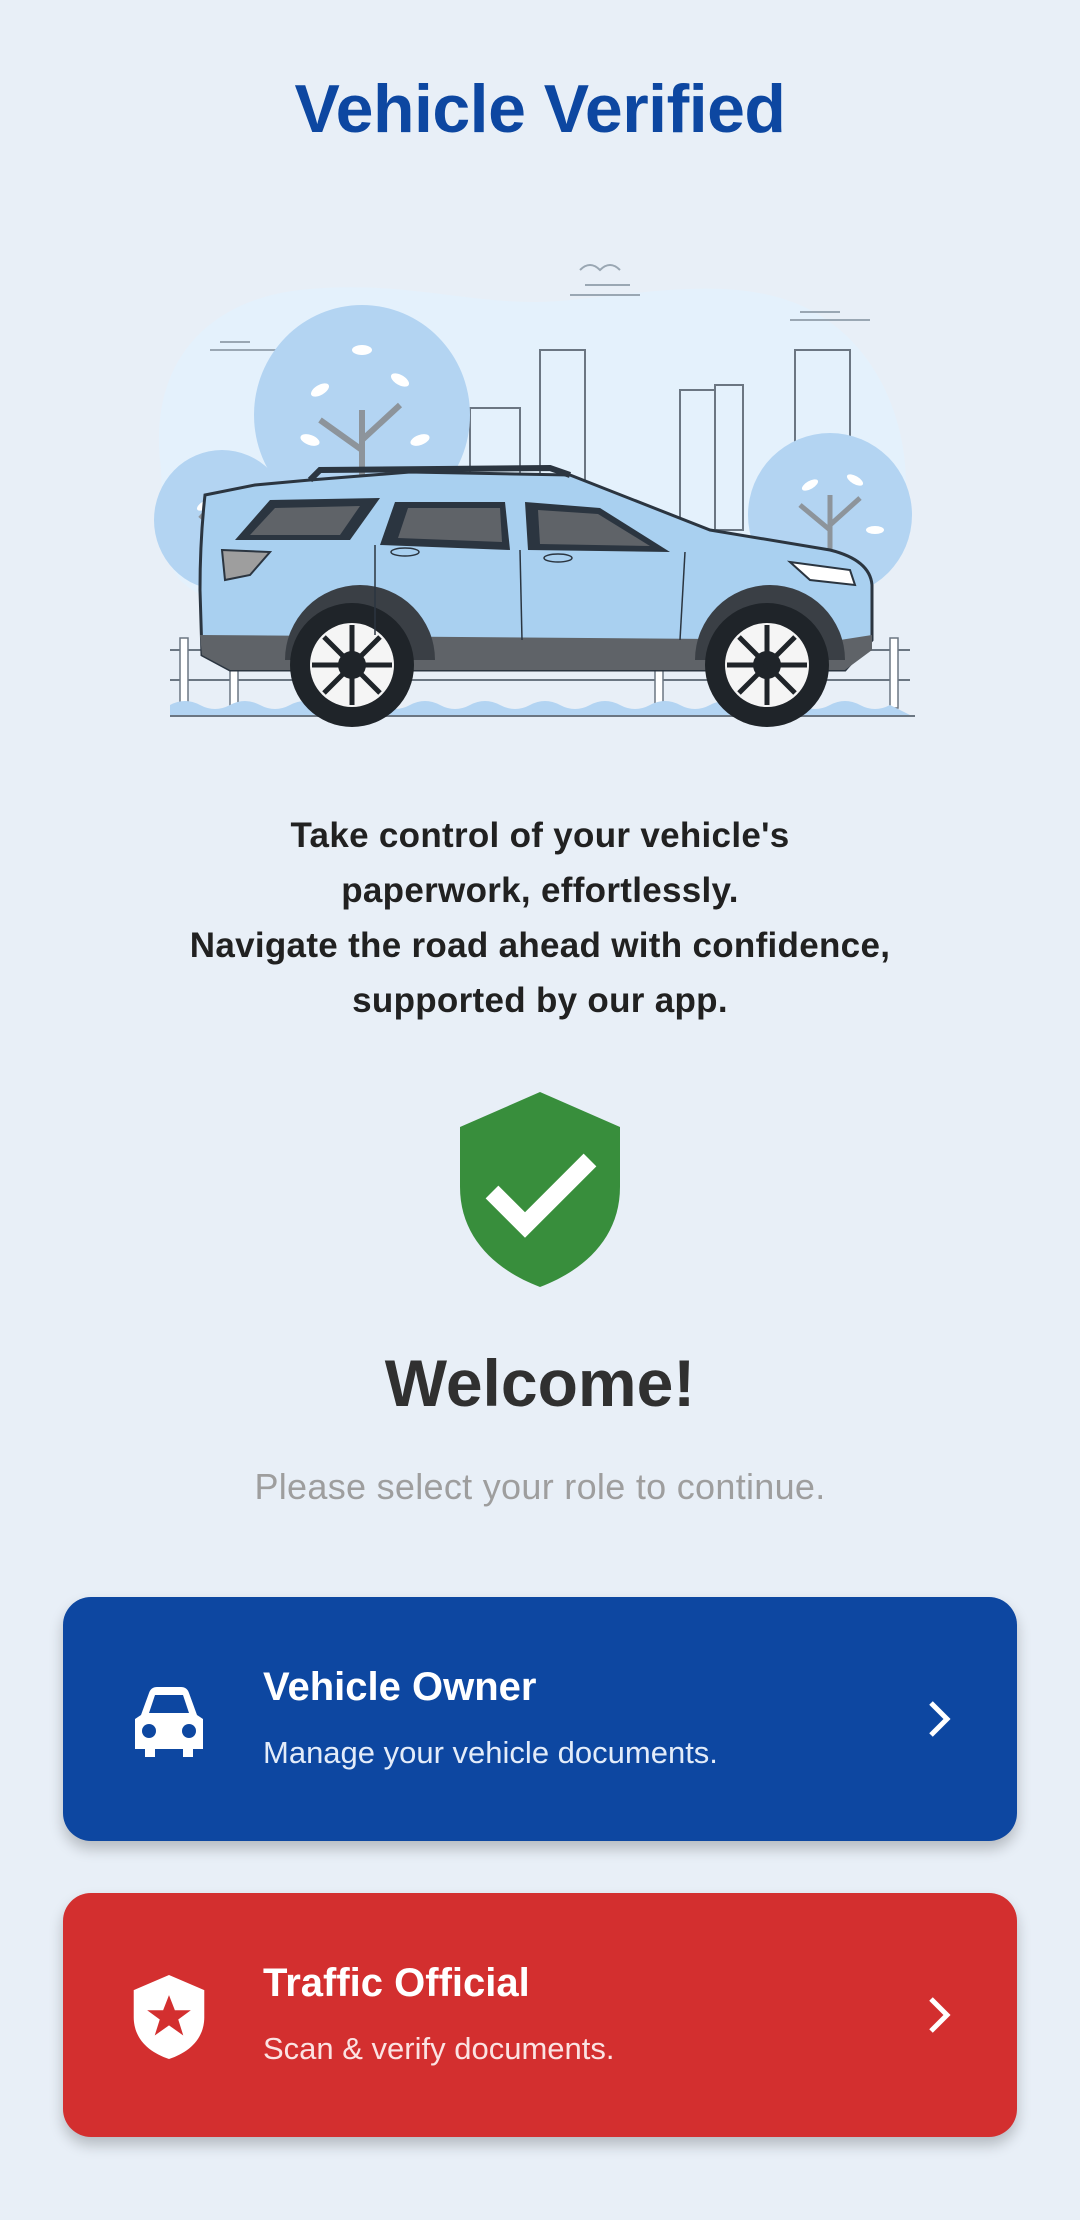  Describe the element at coordinates (169, 2017) in the screenshot. I see `shield-star-icon` at that location.